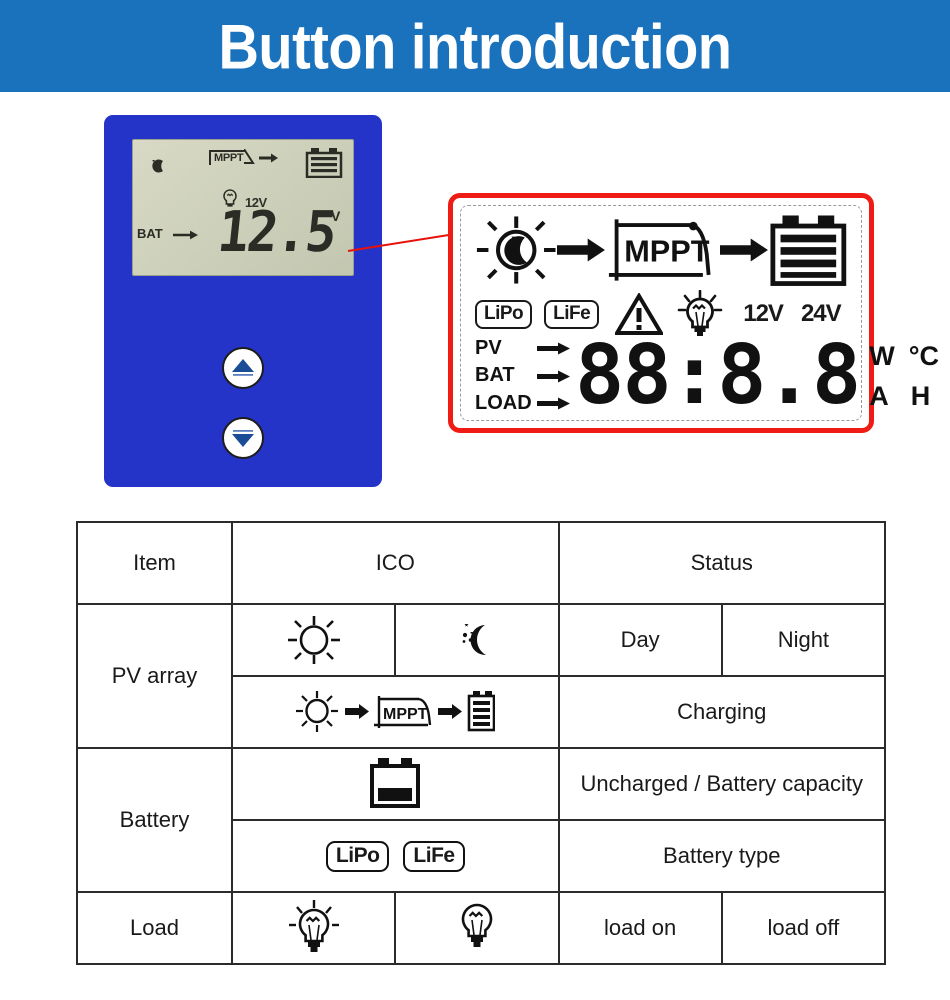 This screenshot has width=950, height=1000. Describe the element at coordinates (243, 301) in the screenshot. I see `solar-charge-controller-device: MPPT 12V BAT 12.5 V` at that location.